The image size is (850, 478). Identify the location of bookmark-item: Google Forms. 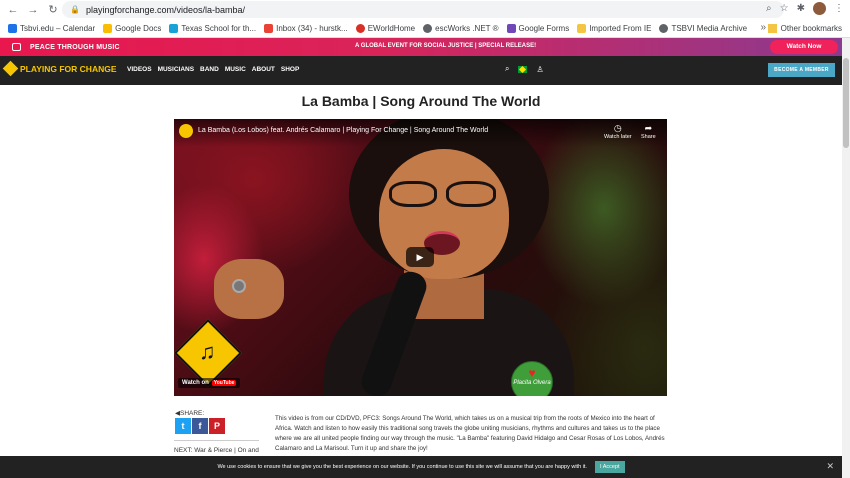
(537, 28).